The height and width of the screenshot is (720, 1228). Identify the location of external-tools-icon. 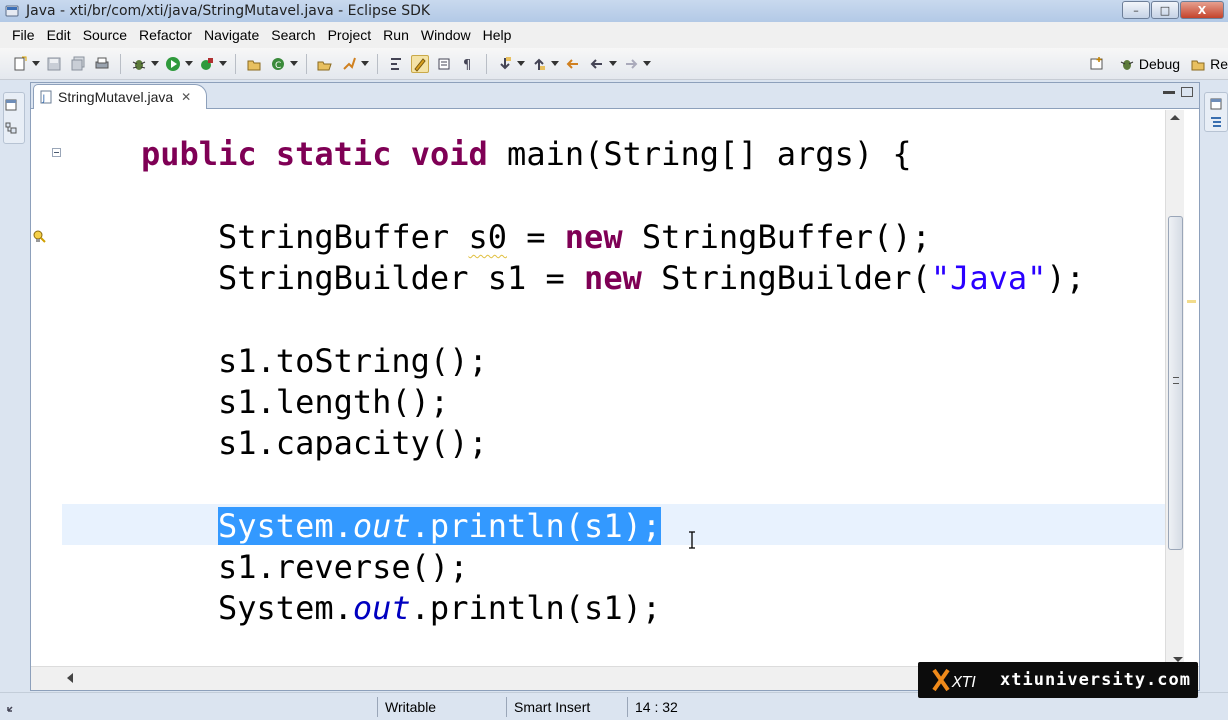
(207, 64).